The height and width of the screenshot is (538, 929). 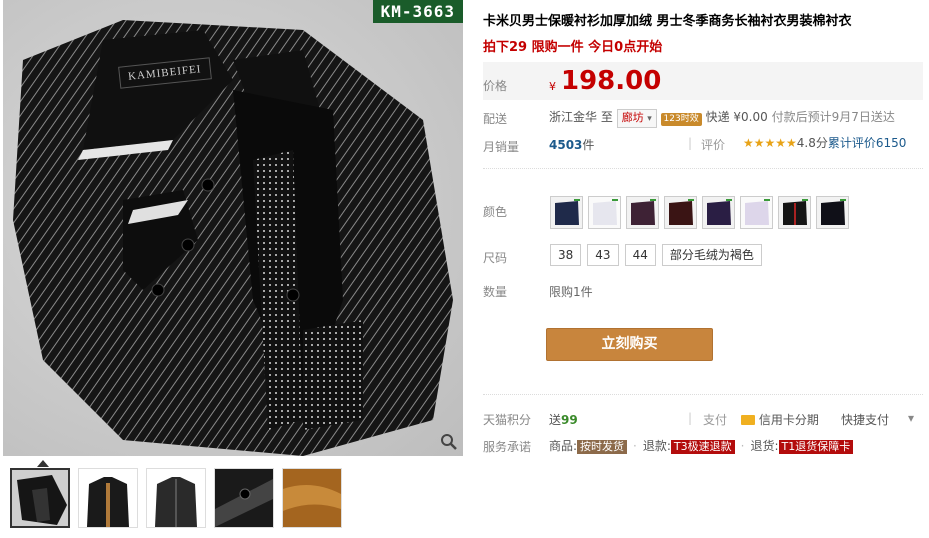 What do you see at coordinates (736, 117) in the screenshot?
I see `express-fee: 快递 ¥0.00` at bounding box center [736, 117].